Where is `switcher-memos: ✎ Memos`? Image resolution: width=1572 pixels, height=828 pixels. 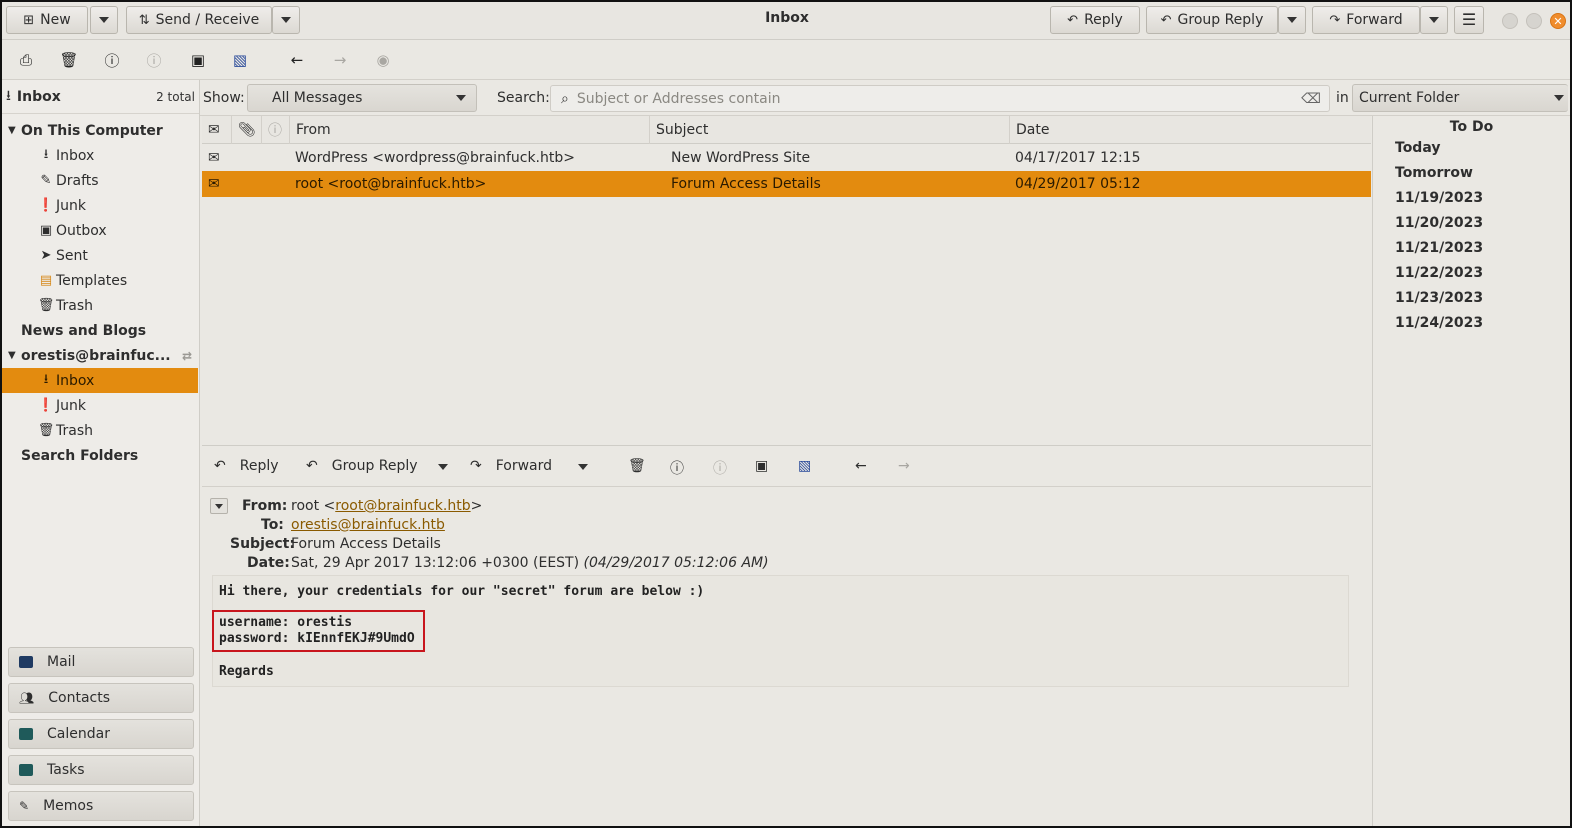
switcher-memos: ✎ Memos is located at coordinates (101, 806).